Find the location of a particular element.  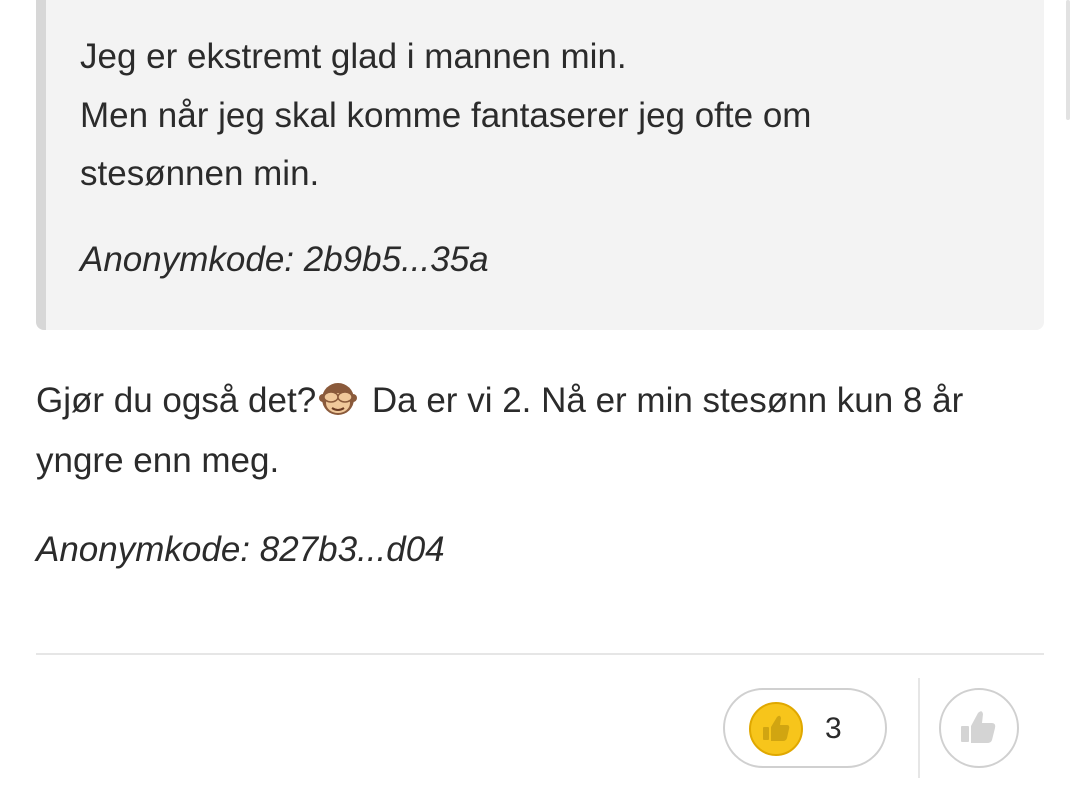

quote-line: stesønnen min. is located at coordinates (200, 173).